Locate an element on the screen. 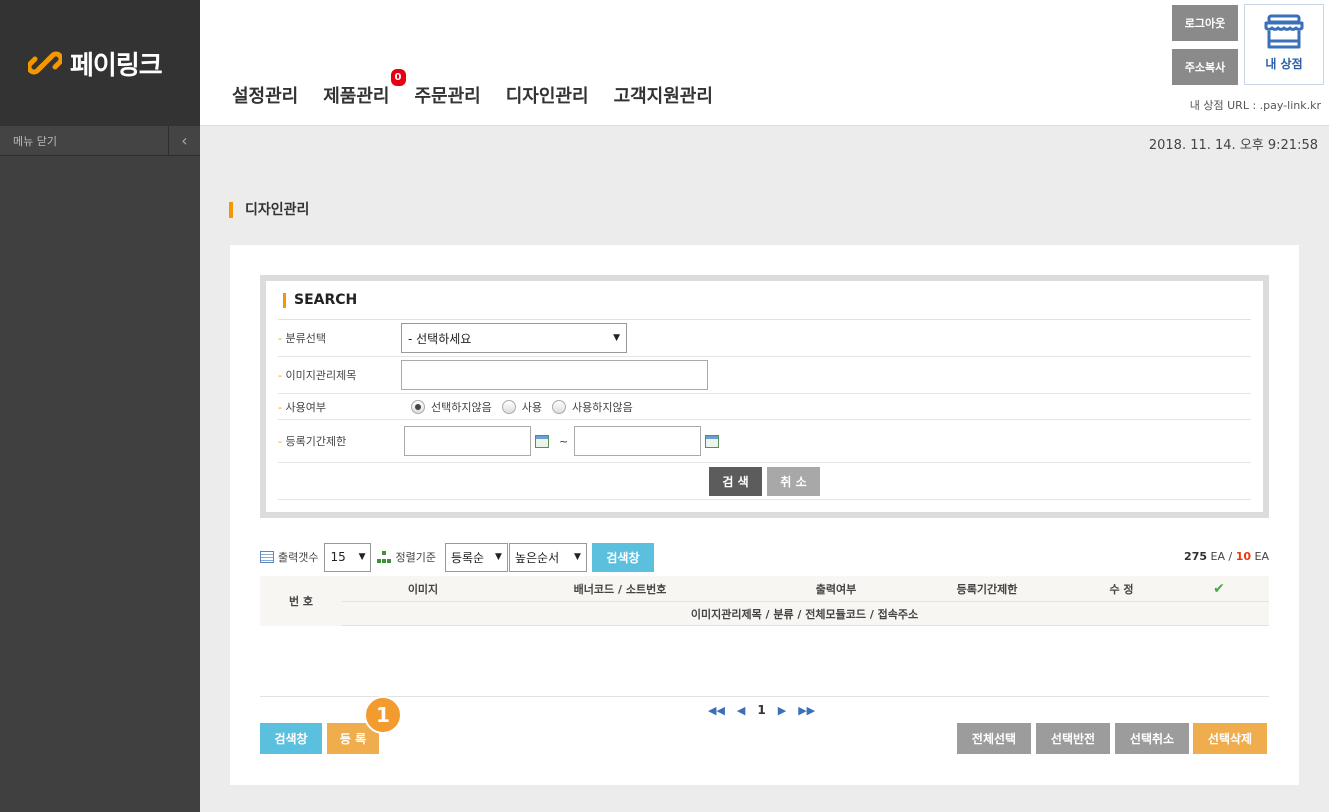  search-actions: 검 색 취 소 is located at coordinates (764, 481).